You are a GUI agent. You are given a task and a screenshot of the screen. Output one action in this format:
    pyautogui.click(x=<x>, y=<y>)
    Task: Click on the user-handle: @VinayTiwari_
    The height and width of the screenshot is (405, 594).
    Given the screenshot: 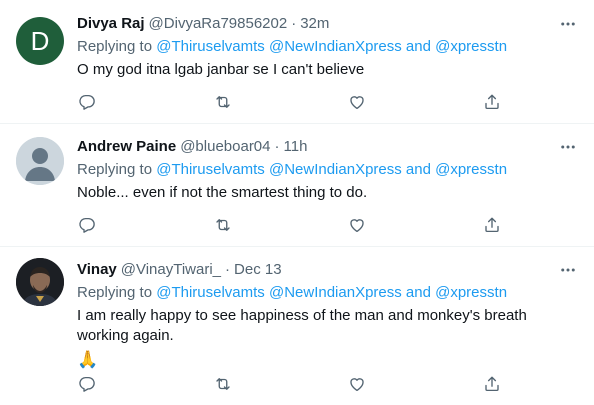 What is the action you would take?
    pyautogui.click(x=171, y=270)
    